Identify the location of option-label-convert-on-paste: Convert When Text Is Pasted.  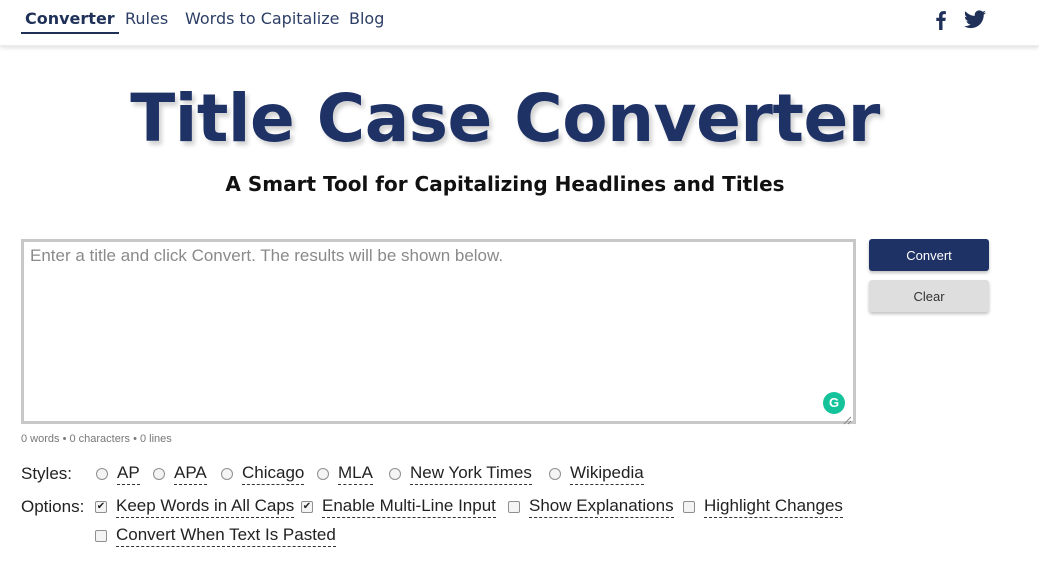
(226, 536).